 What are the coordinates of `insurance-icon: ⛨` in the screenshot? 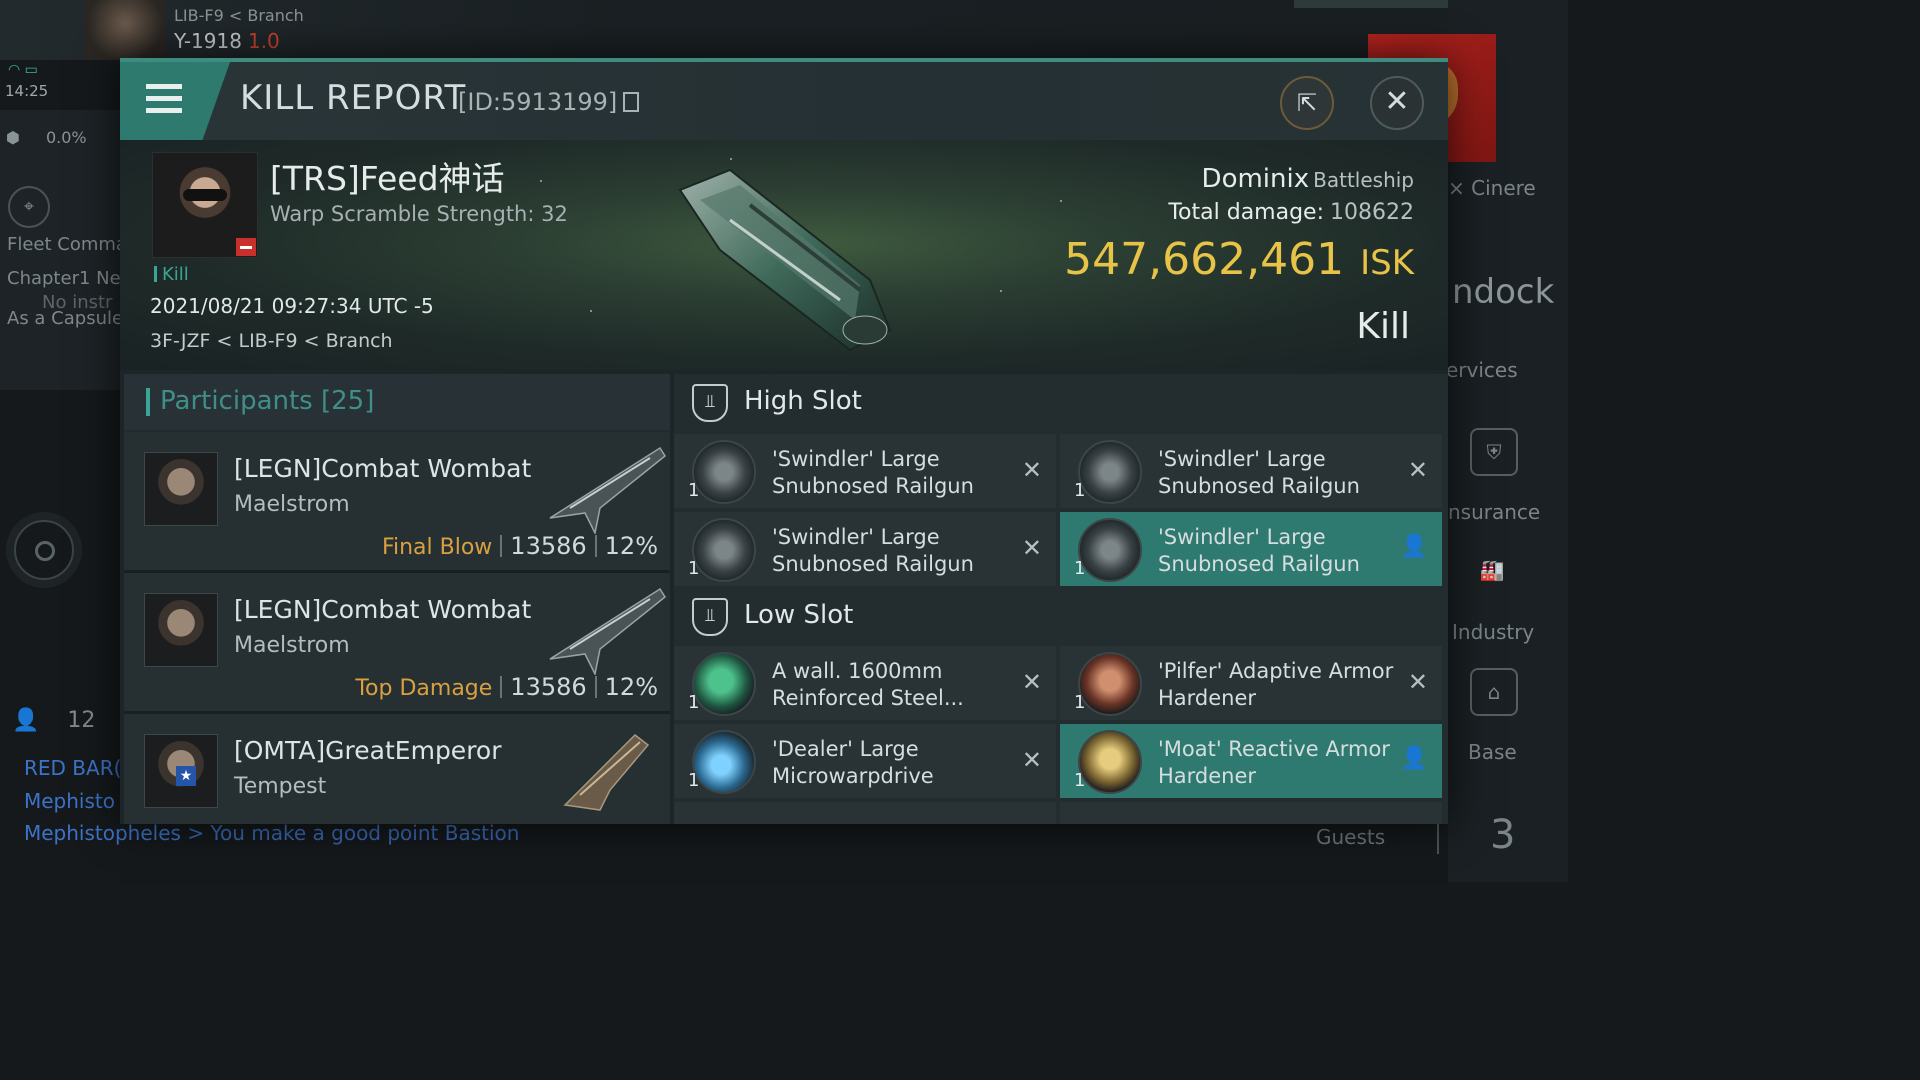 It's located at (1494, 452).